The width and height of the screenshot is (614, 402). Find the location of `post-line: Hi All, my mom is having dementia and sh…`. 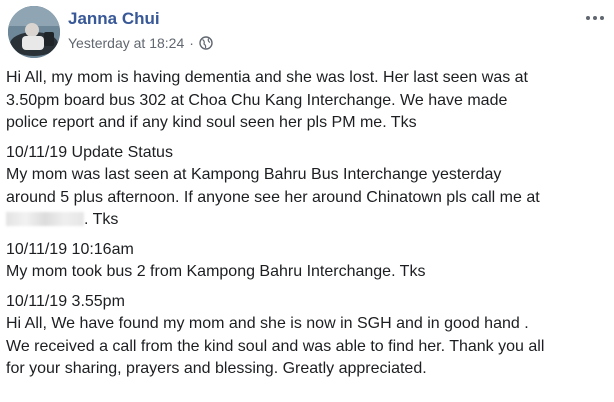

post-line: Hi All, my mom is having dementia and sh… is located at coordinates (267, 77).